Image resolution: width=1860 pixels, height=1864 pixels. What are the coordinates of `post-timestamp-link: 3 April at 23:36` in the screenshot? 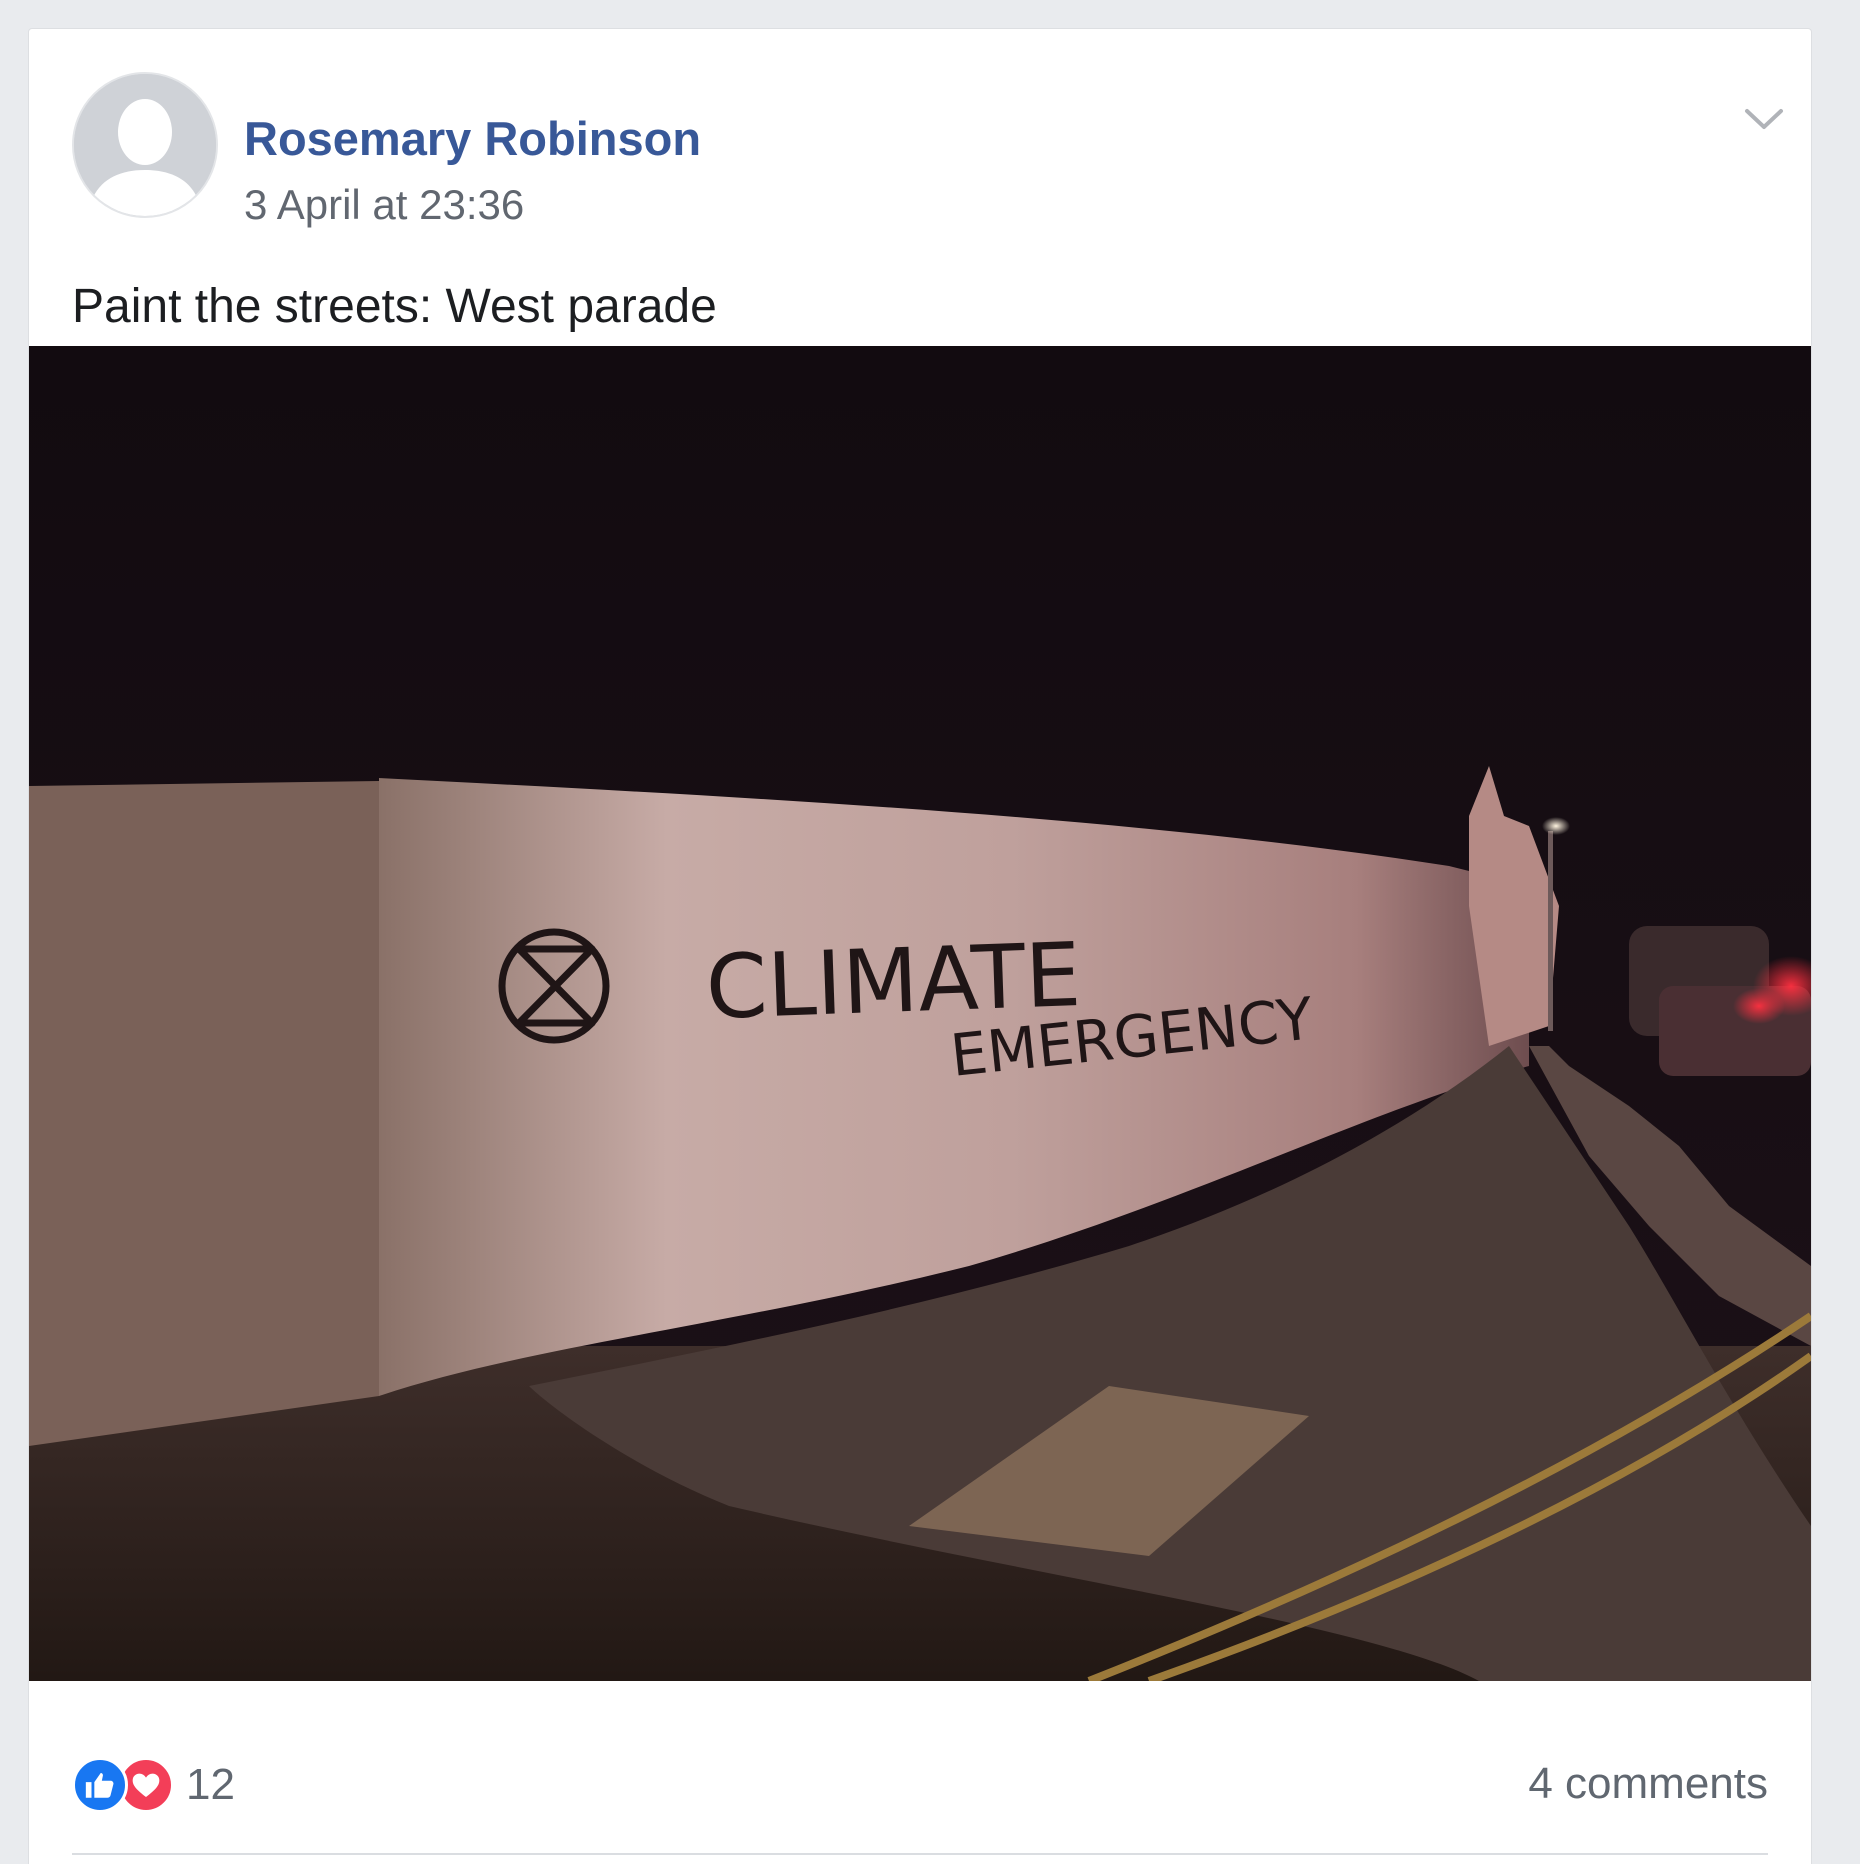 It's located at (384, 205).